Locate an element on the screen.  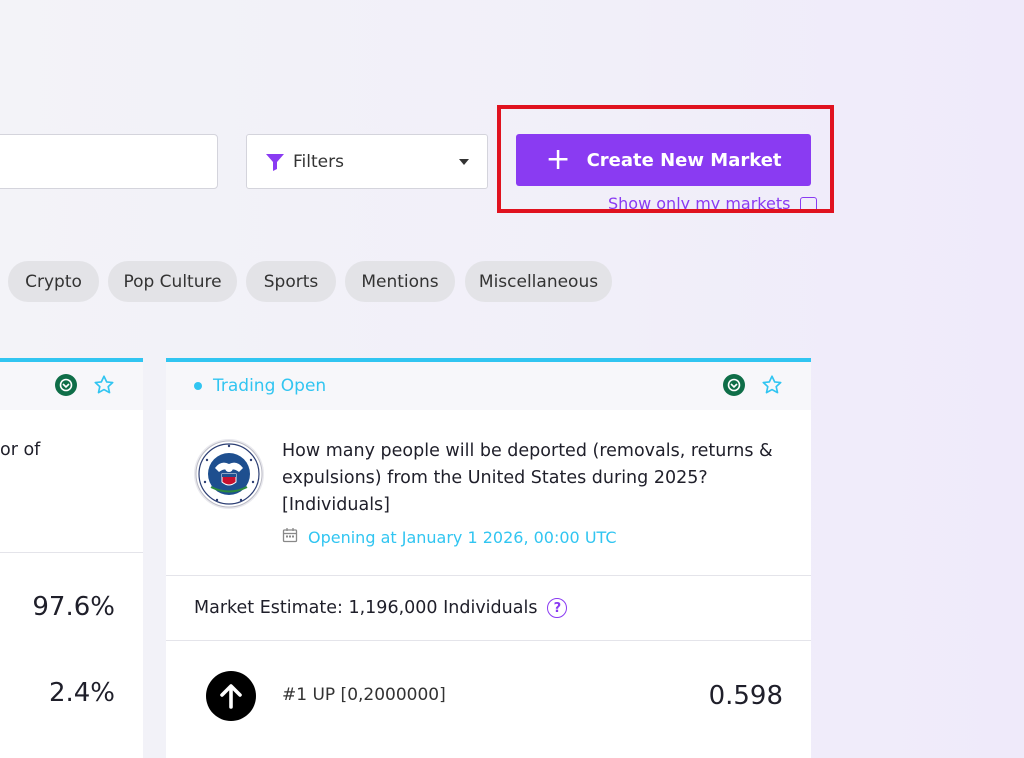
card-header is located at coordinates (71, 386).